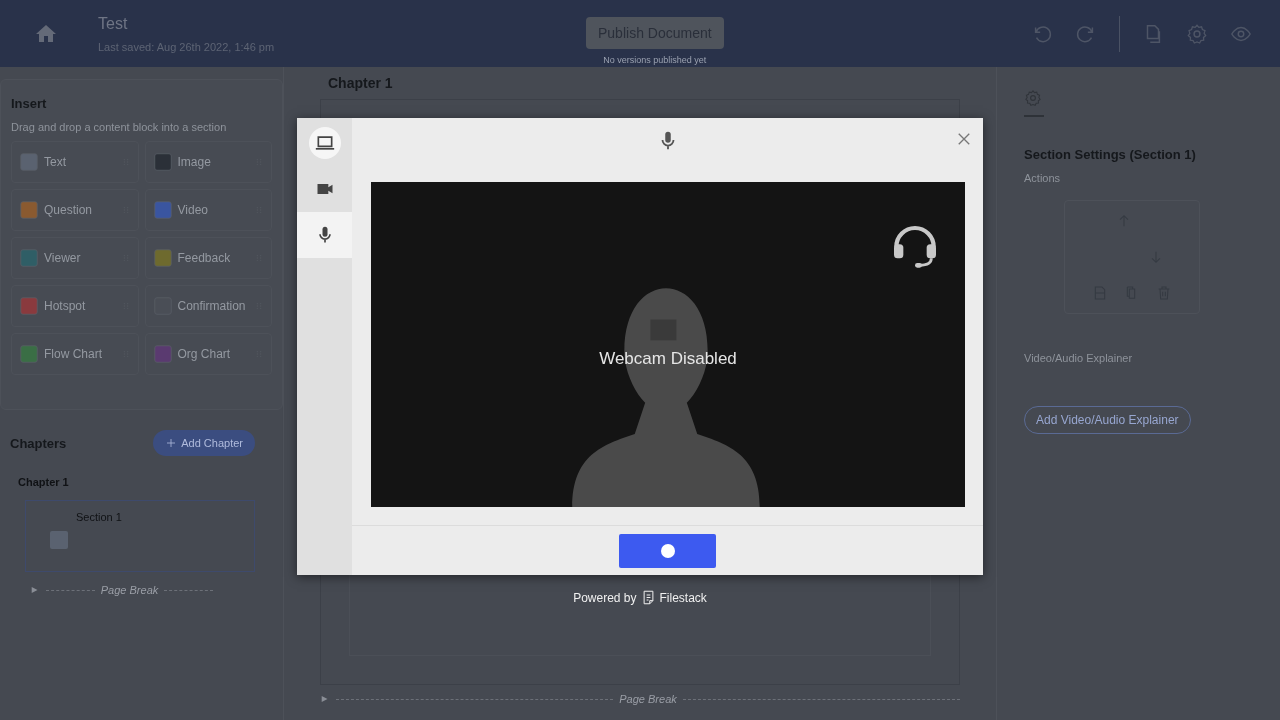 This screenshot has height=720, width=1280. I want to click on block-label: Viewer, so click(62, 258).